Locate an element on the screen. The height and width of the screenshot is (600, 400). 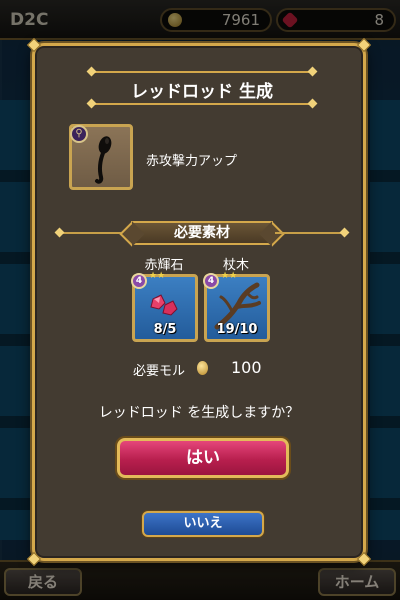
cost-label: 必要モル is located at coordinates (159, 371).